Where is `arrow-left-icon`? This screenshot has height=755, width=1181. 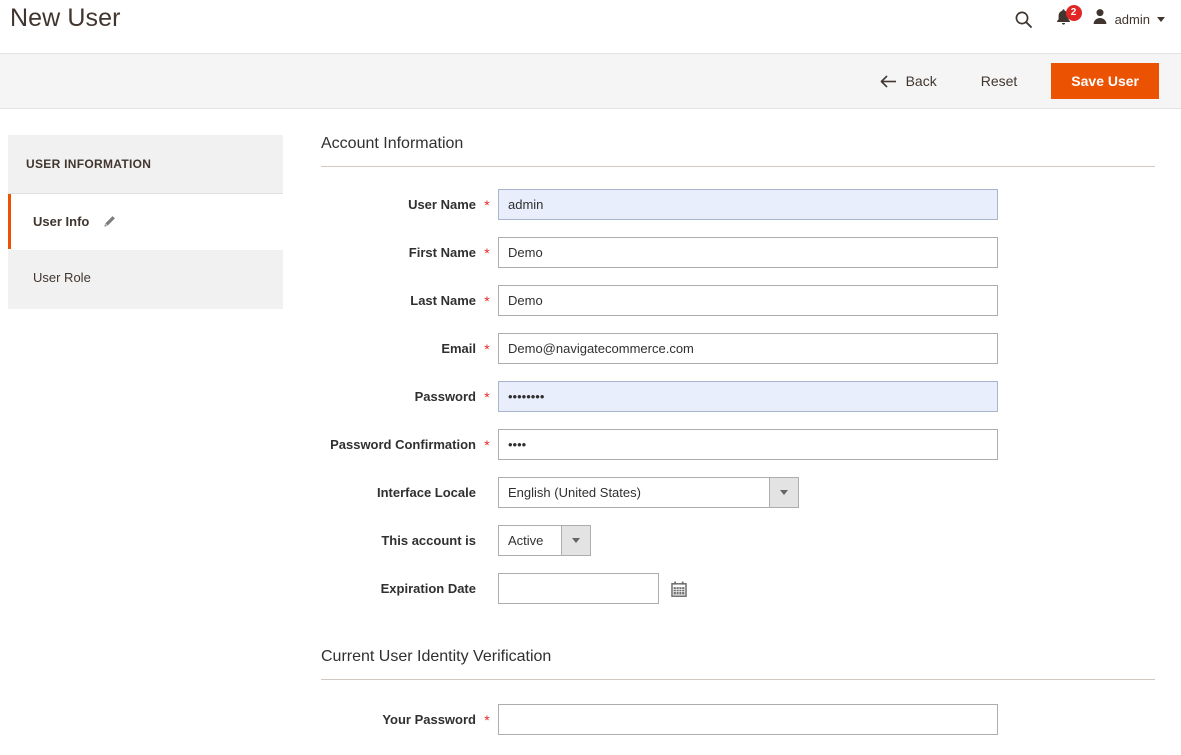 arrow-left-icon is located at coordinates (888, 81).